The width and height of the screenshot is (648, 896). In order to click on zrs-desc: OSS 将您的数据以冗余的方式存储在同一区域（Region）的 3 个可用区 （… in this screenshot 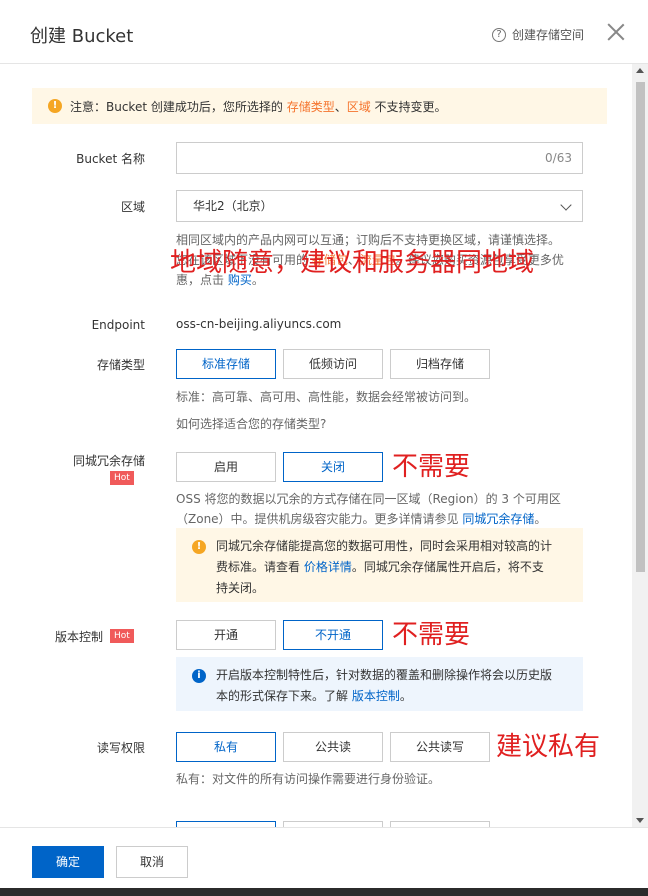, I will do `click(368, 509)`.